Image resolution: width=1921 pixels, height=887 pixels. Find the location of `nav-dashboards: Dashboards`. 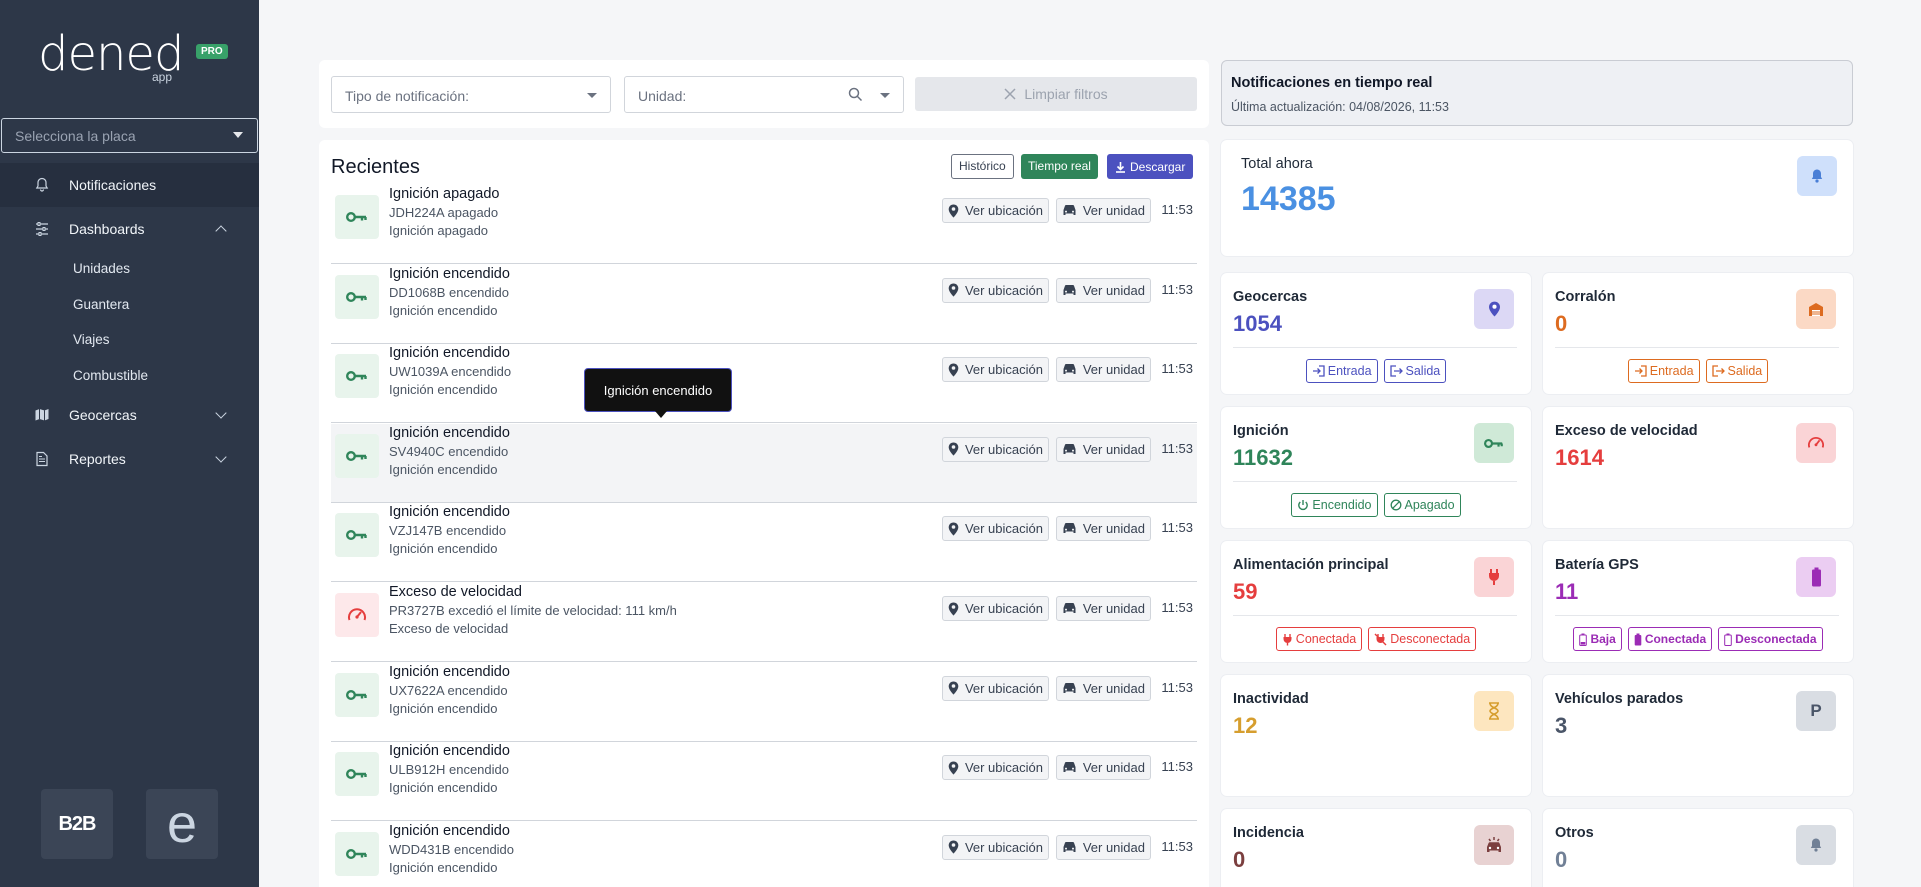

nav-dashboards: Dashboards is located at coordinates (129, 229).